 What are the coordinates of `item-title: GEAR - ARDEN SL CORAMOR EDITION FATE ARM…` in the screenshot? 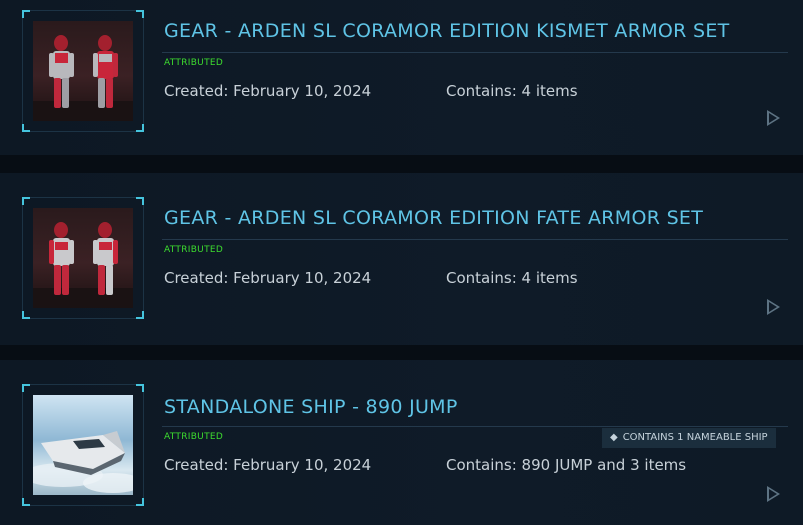 It's located at (433, 218).